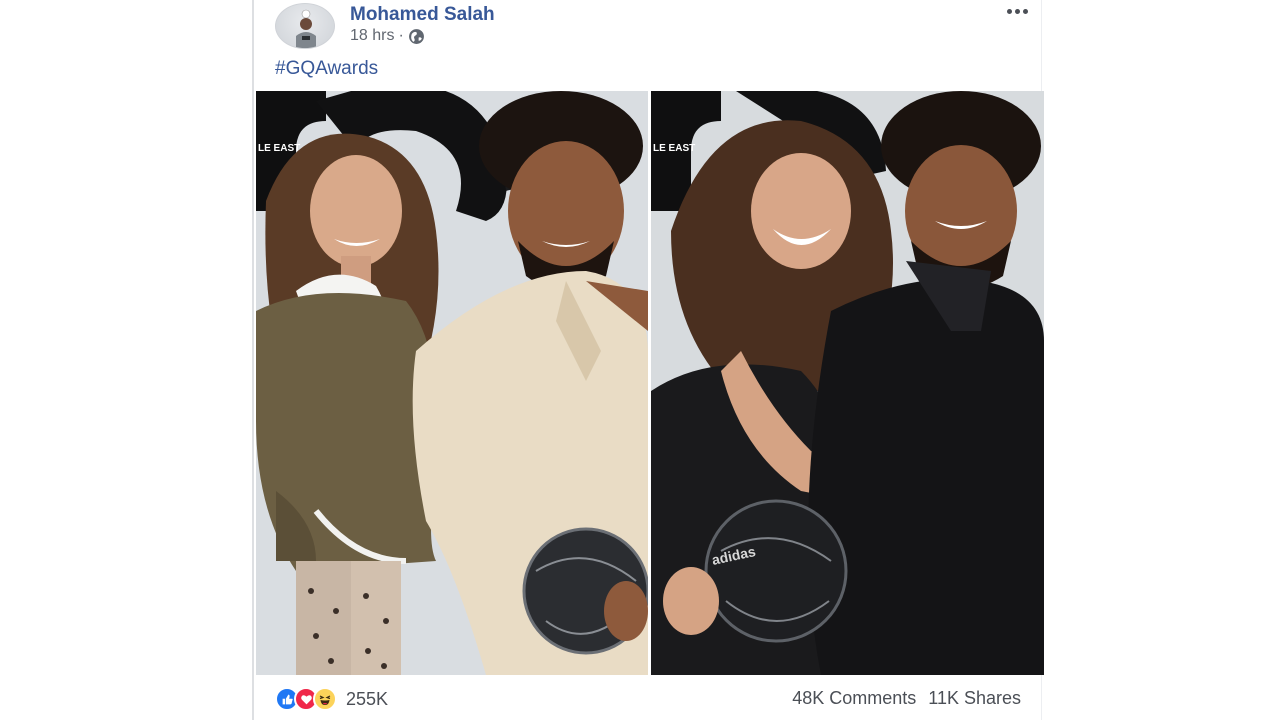 This screenshot has width=1280, height=720. What do you see at coordinates (326, 69) in the screenshot?
I see `post-caption-hashtag: #GQAwards` at bounding box center [326, 69].